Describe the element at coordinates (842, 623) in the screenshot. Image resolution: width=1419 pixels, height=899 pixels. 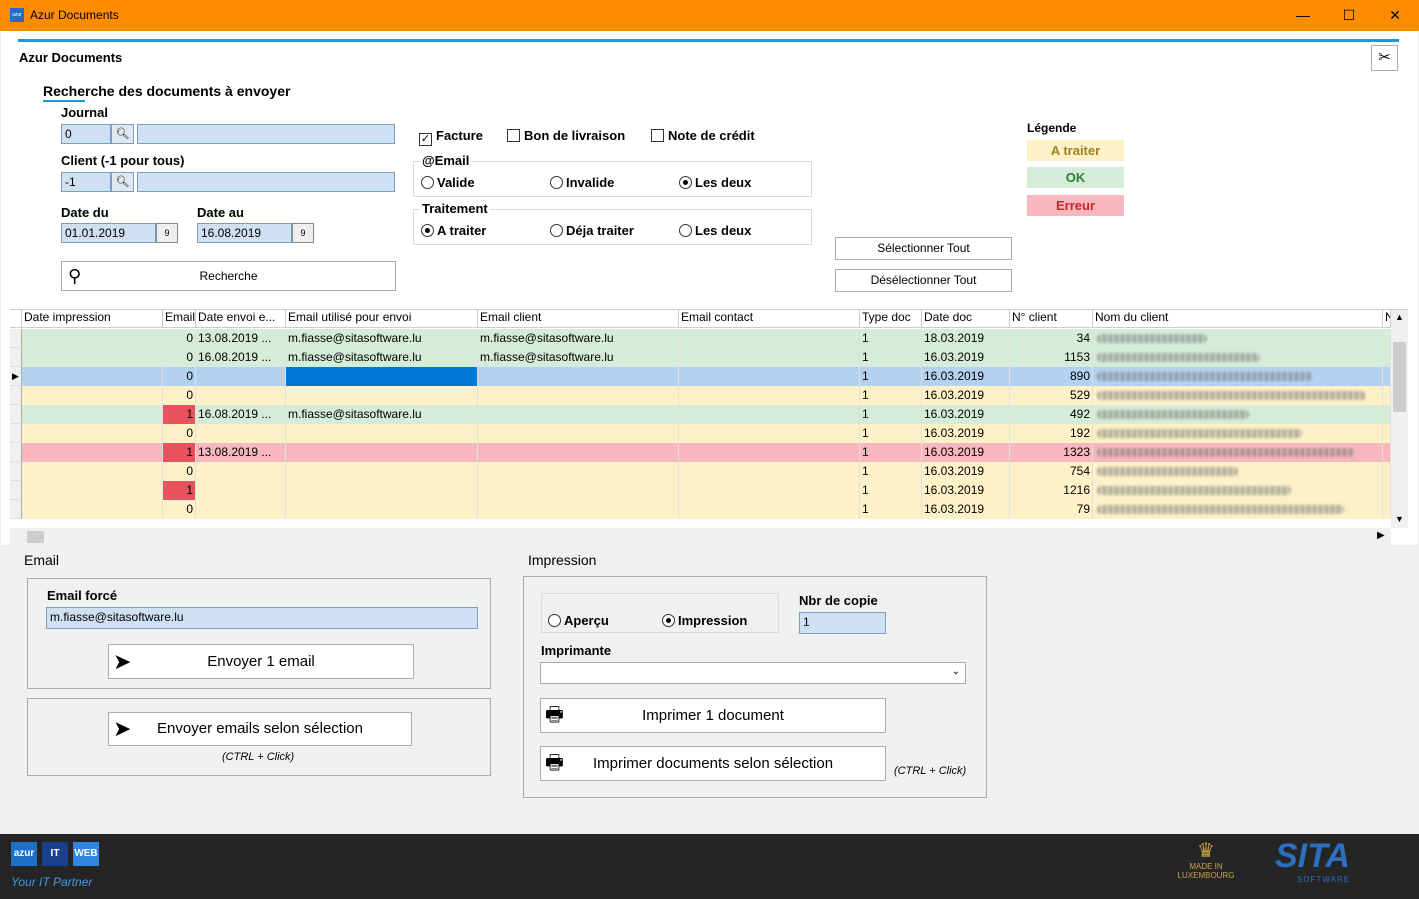
I see `copies-input: 1` at that location.